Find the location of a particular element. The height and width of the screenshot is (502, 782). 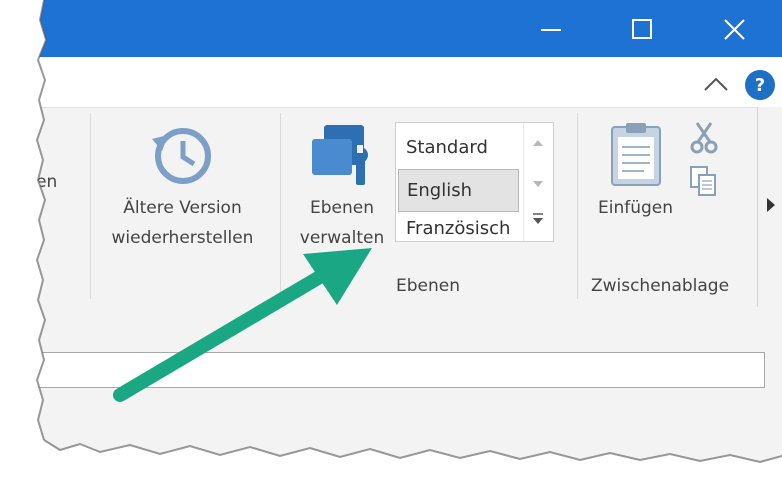

collapse-ribbon-button is located at coordinates (716, 84).